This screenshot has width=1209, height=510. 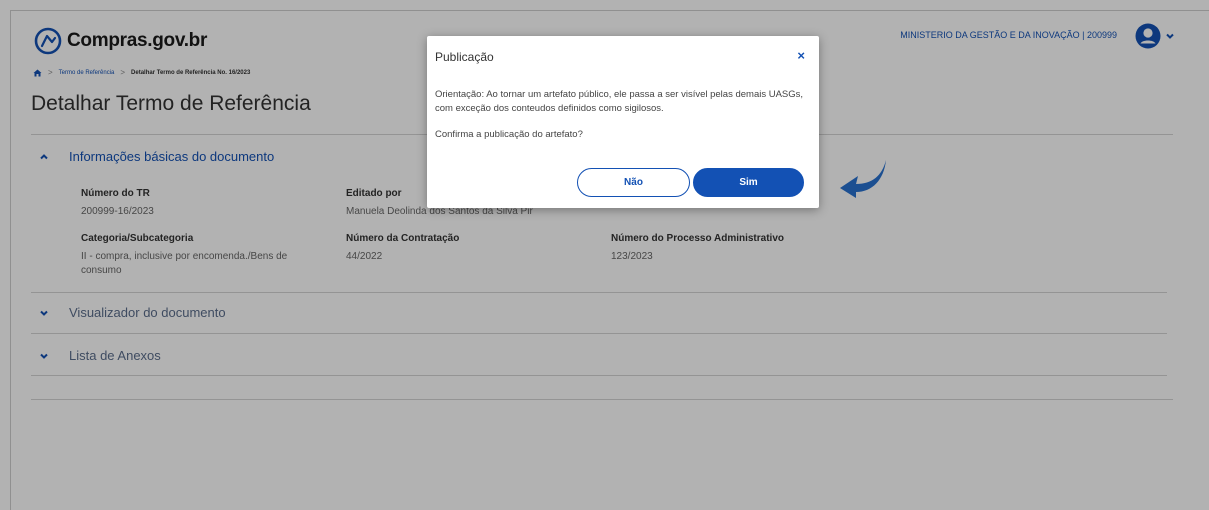 I want to click on modal-title: Publicação, so click(x=464, y=57).